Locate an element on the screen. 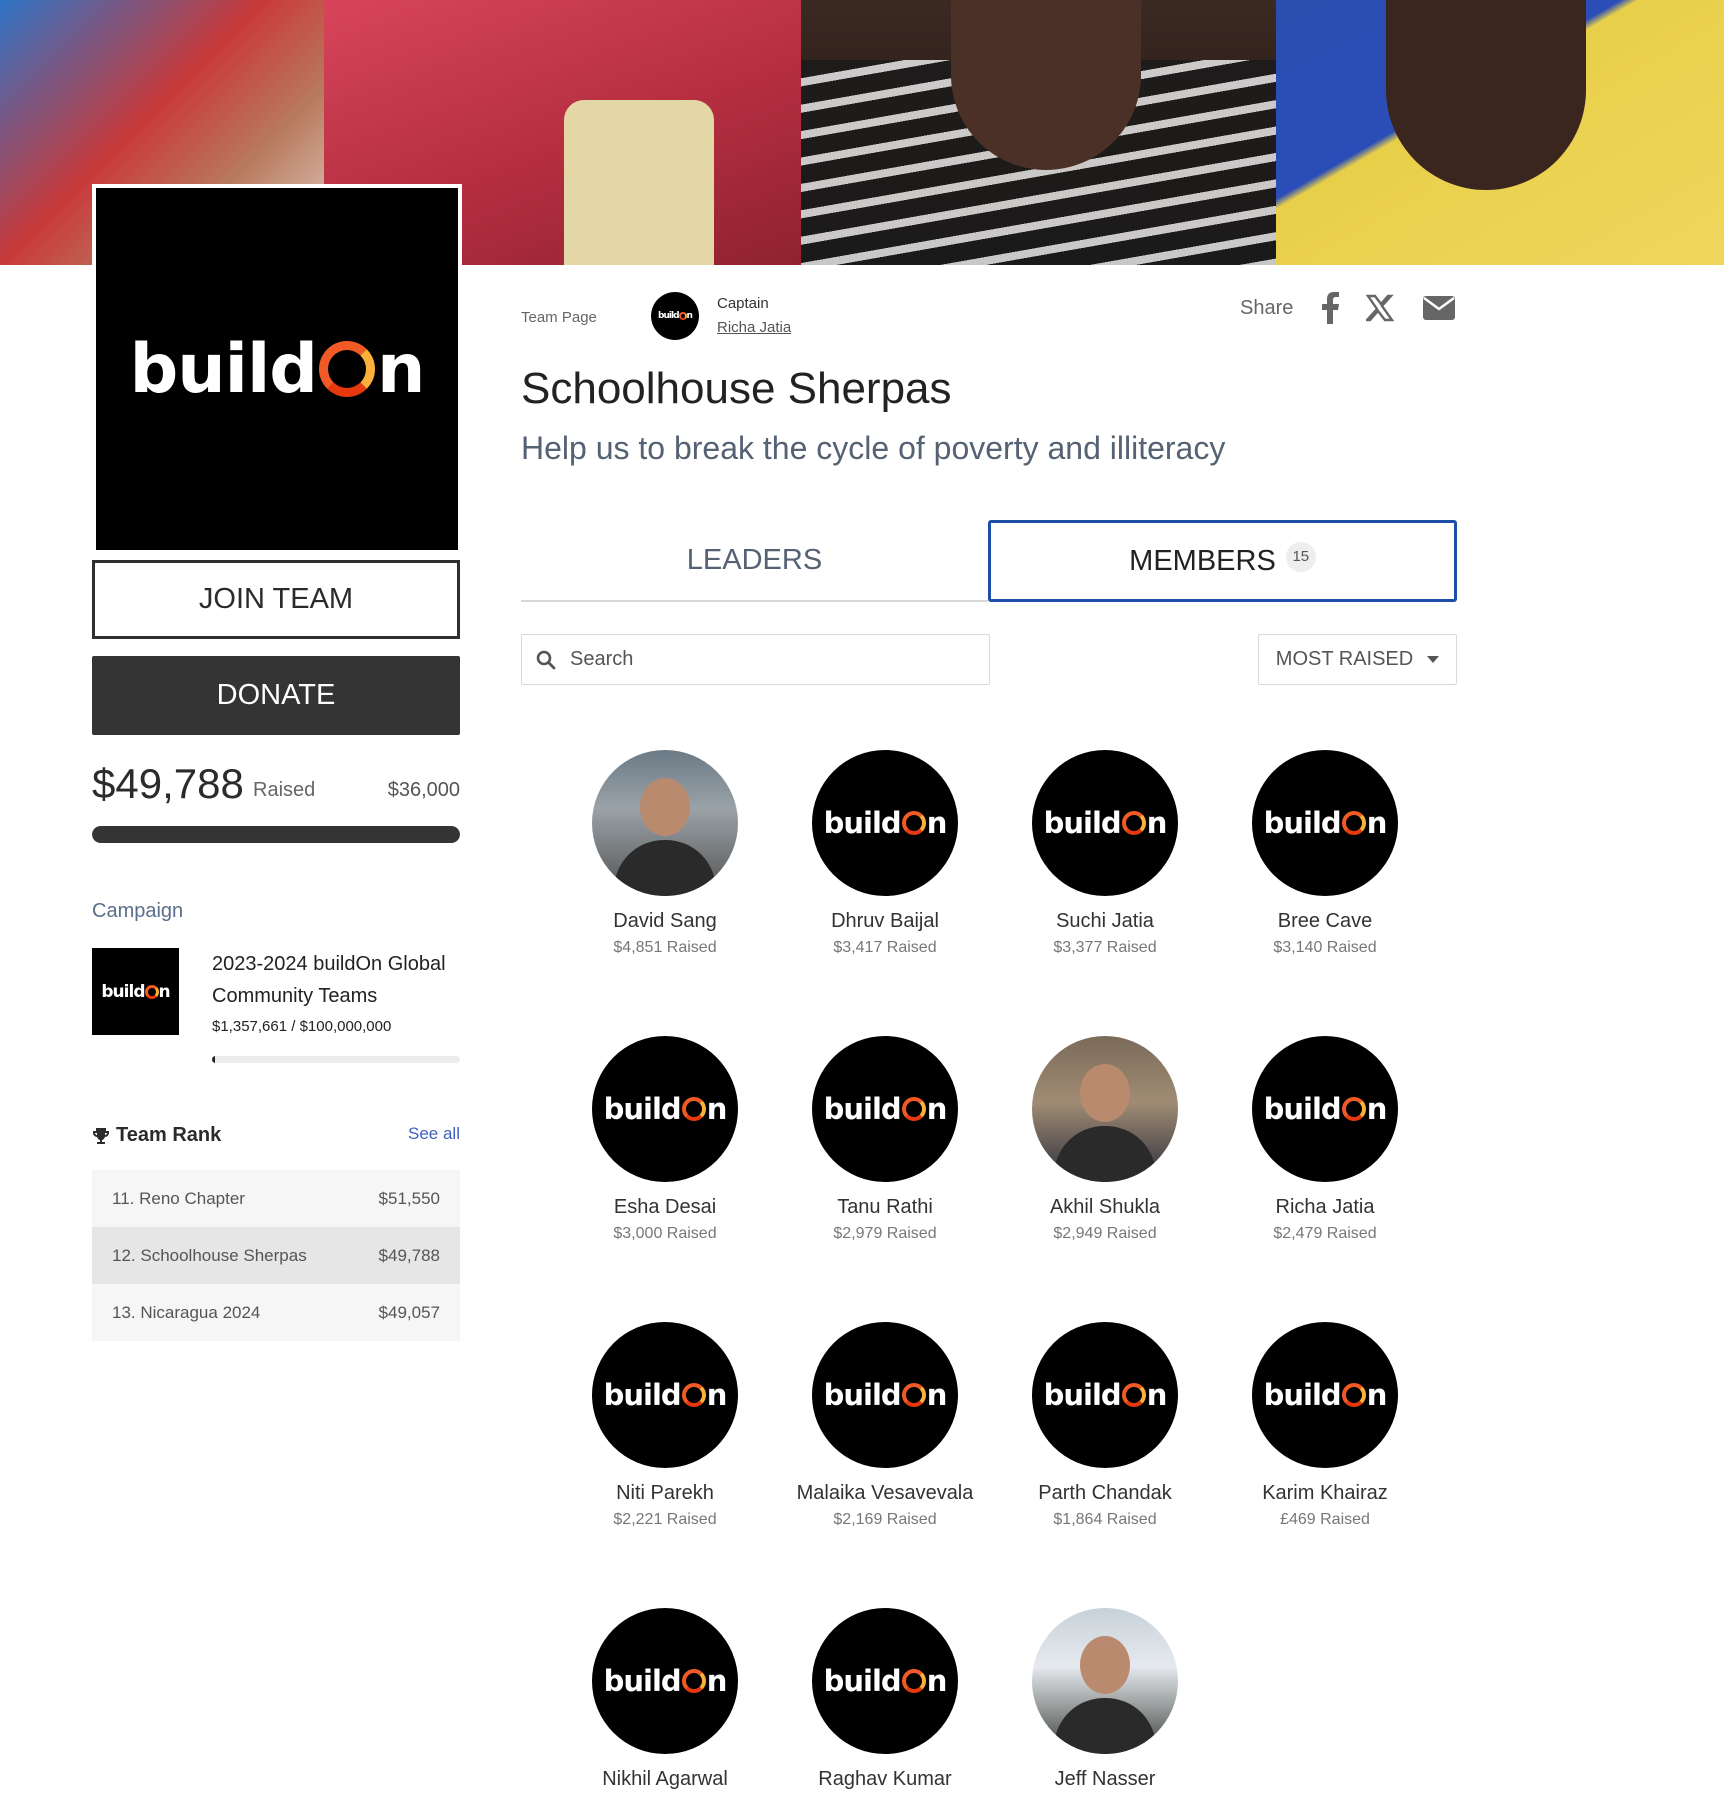 This screenshot has width=1724, height=1814. rank-row: 13. Nicaragua 2024 $49,057 is located at coordinates (276, 1312).